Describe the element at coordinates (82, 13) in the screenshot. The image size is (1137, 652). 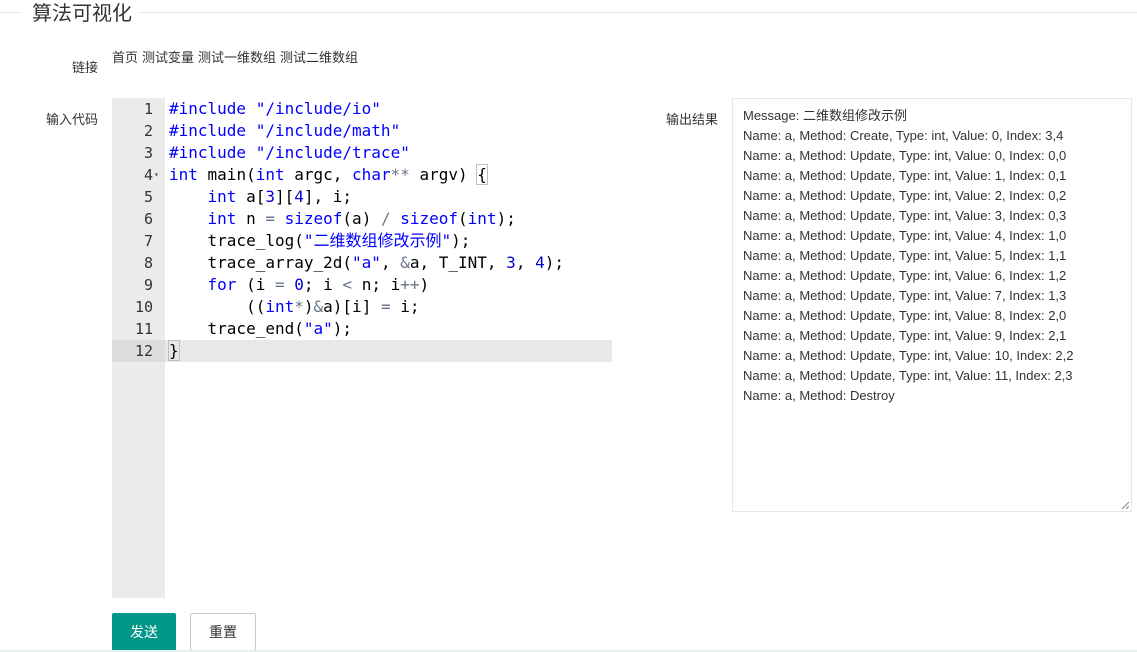
I see `section-title: 算法可视化` at that location.